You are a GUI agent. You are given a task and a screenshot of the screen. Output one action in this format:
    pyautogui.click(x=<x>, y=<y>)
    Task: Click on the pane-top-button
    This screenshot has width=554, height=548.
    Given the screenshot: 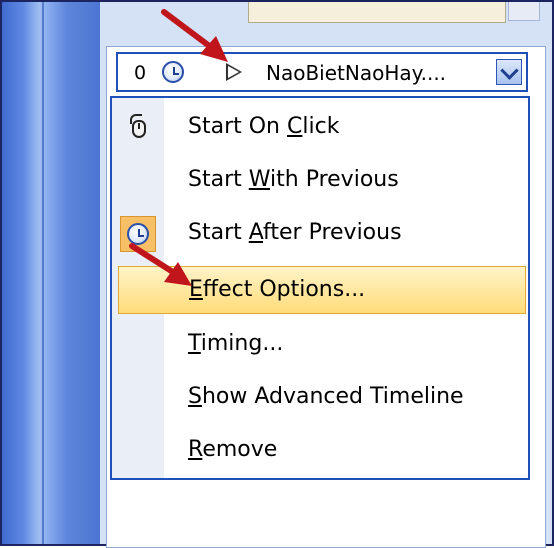 What is the action you would take?
    pyautogui.click(x=524, y=11)
    